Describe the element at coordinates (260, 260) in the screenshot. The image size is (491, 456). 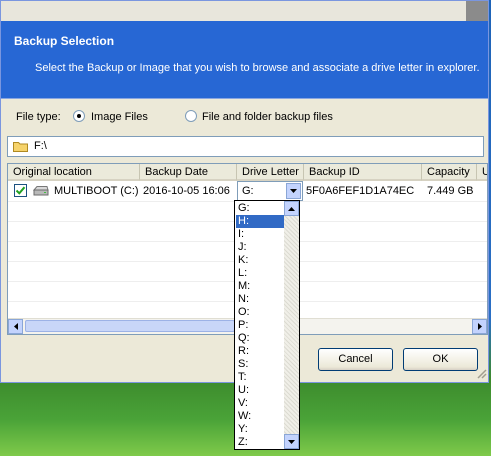
I see `dropdown-option: K:` at that location.